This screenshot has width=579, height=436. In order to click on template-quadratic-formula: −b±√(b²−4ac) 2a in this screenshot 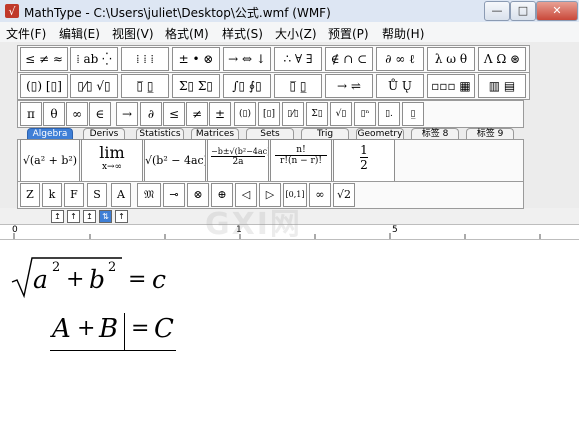, I will do `click(238, 160)`.